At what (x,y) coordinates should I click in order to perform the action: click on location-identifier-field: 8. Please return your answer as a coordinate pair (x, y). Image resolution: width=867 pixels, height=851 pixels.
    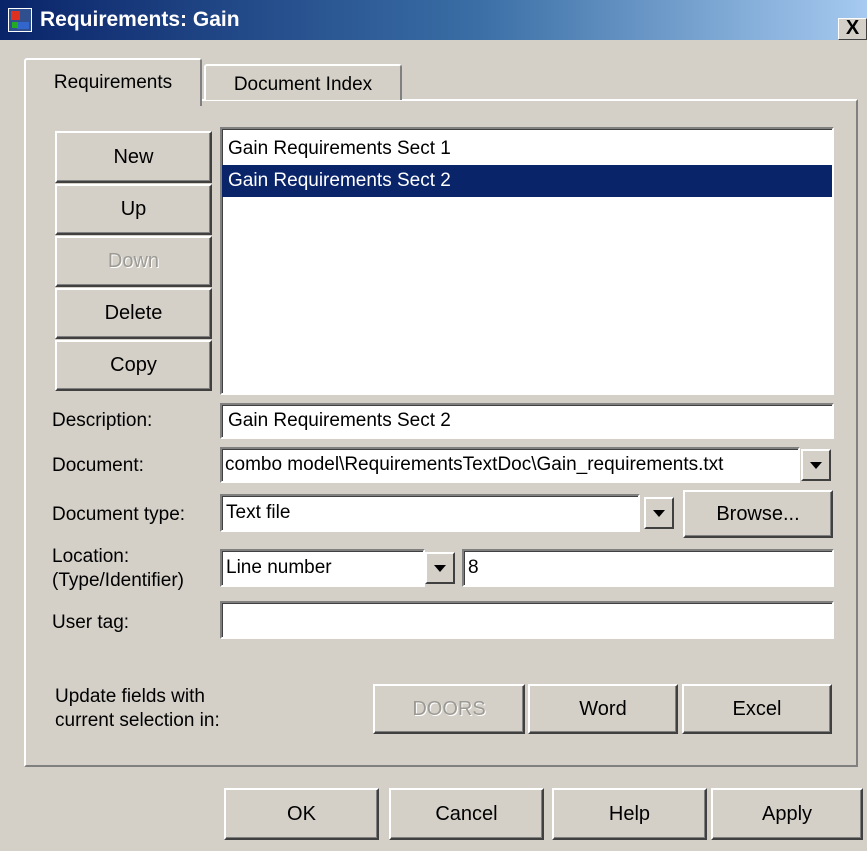
    Looking at the image, I should click on (648, 568).